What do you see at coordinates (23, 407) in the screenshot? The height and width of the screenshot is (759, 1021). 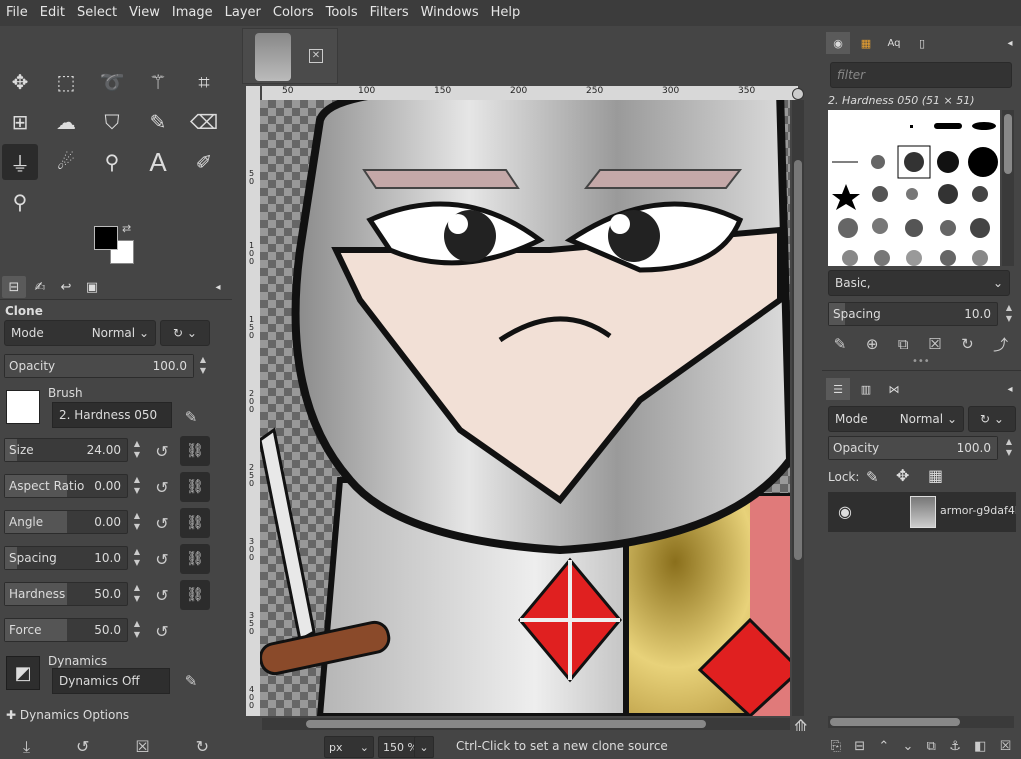 I see `brush-preview` at bounding box center [23, 407].